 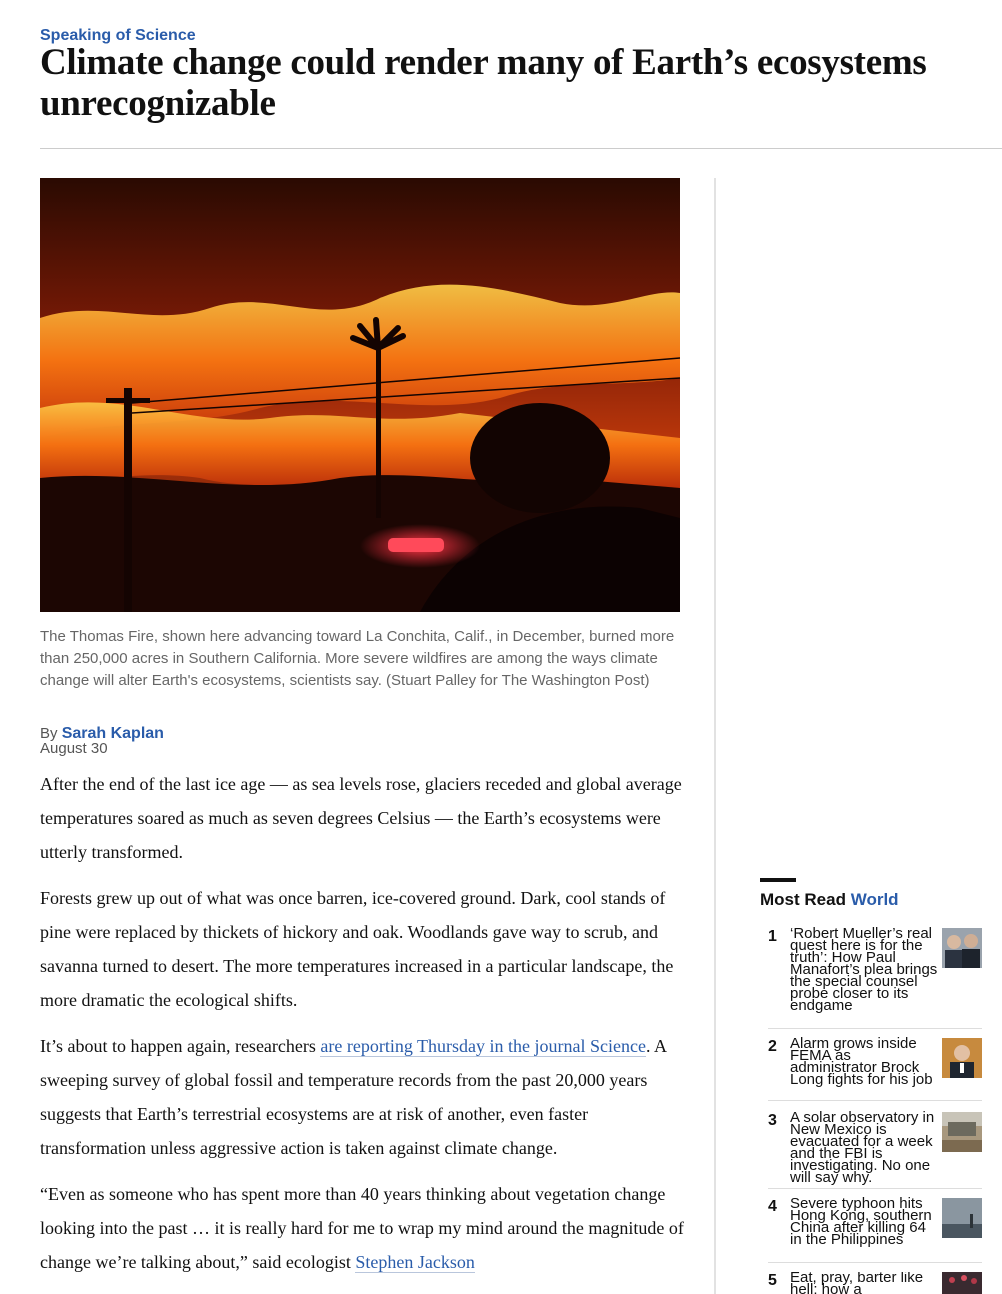 I want to click on most-read-headline: Eat, pray, barter like hell: how a, so click(x=864, y=1283).